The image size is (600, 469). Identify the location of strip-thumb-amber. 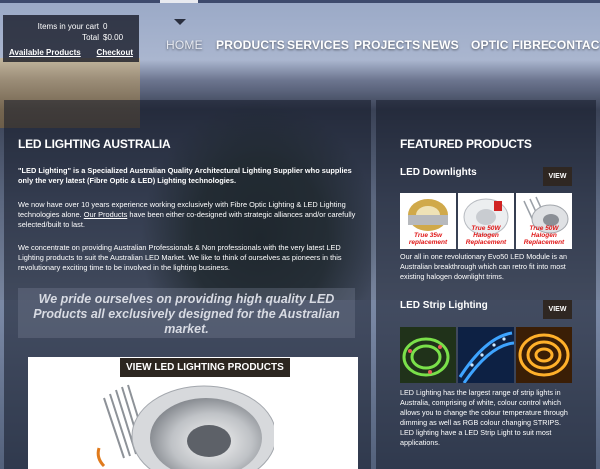
(544, 355).